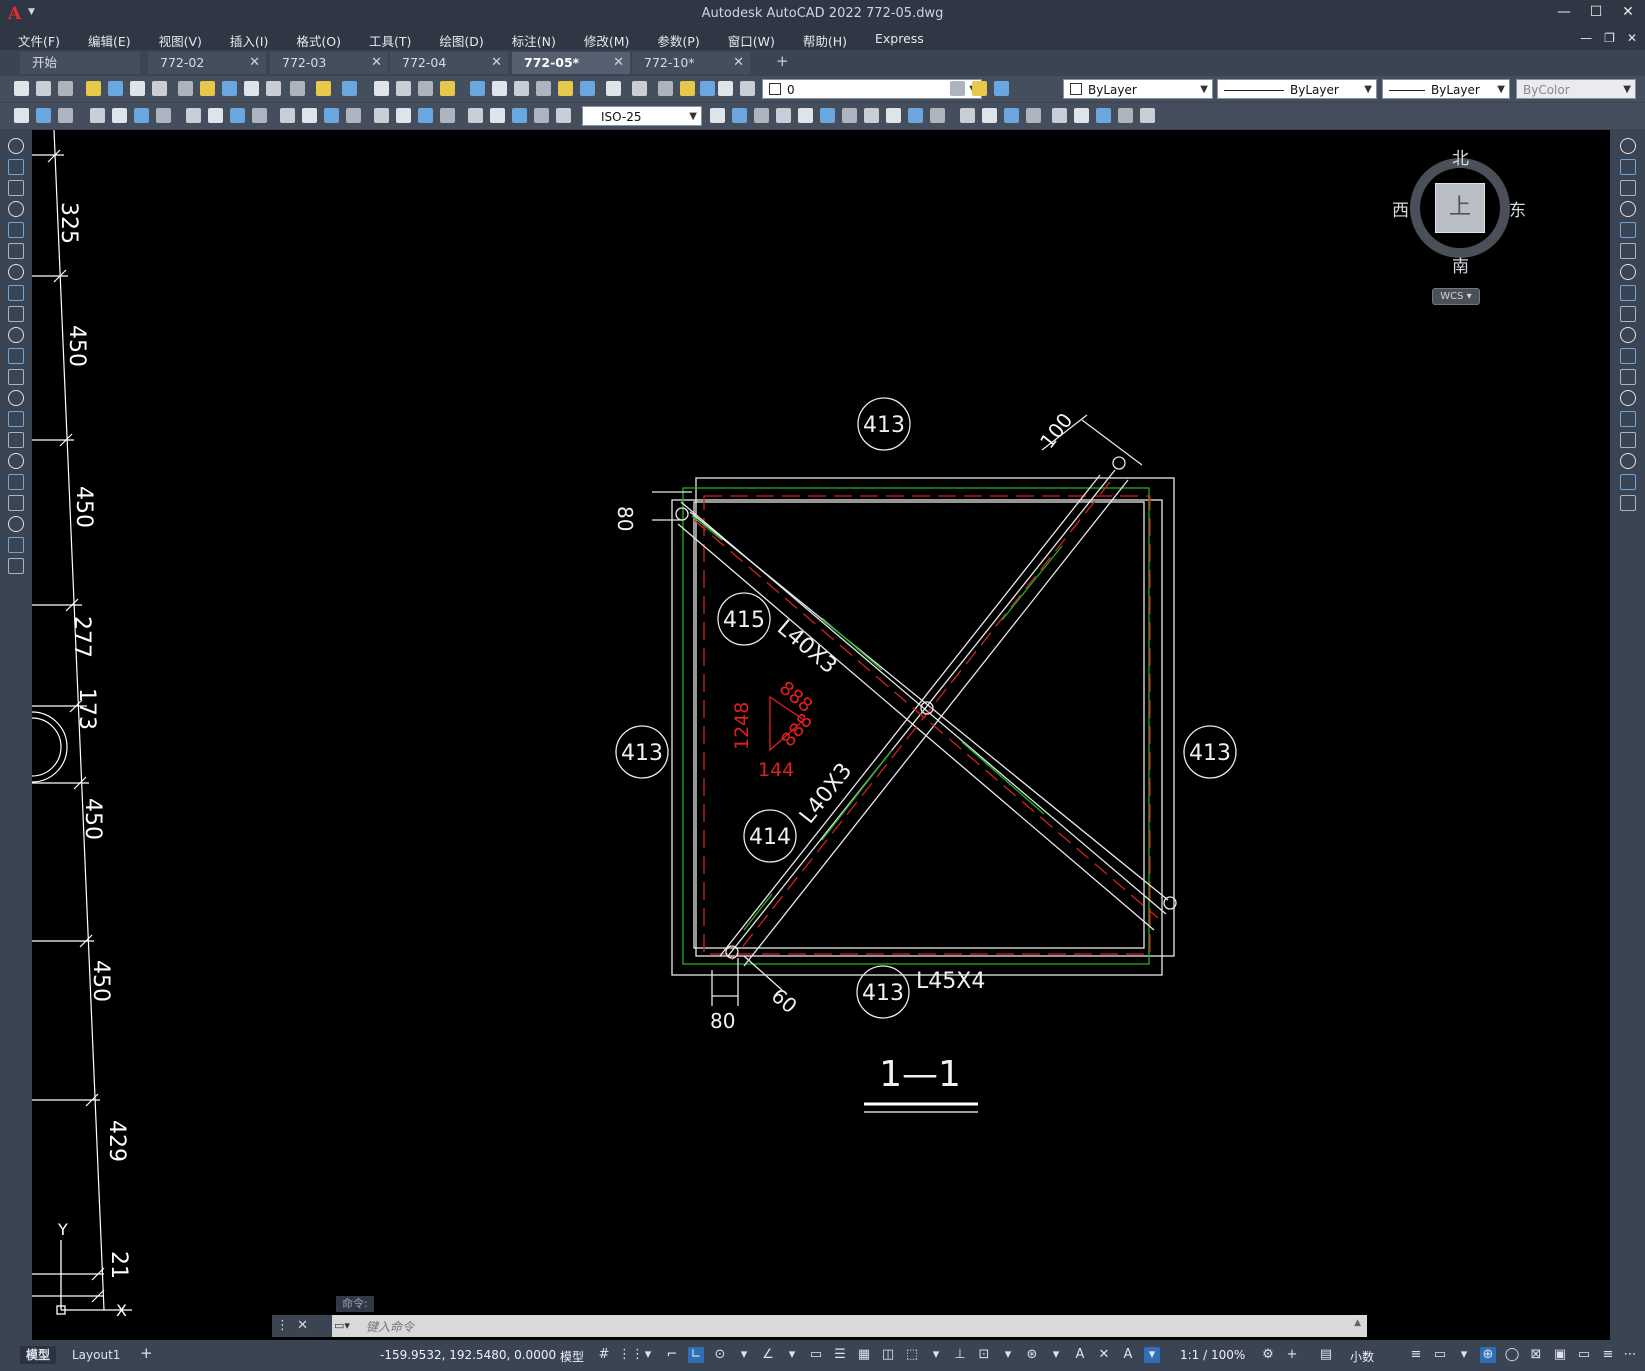 The image size is (1645, 1371). What do you see at coordinates (607, 39) in the screenshot?
I see `menu-item-8: 修改(M)` at bounding box center [607, 39].